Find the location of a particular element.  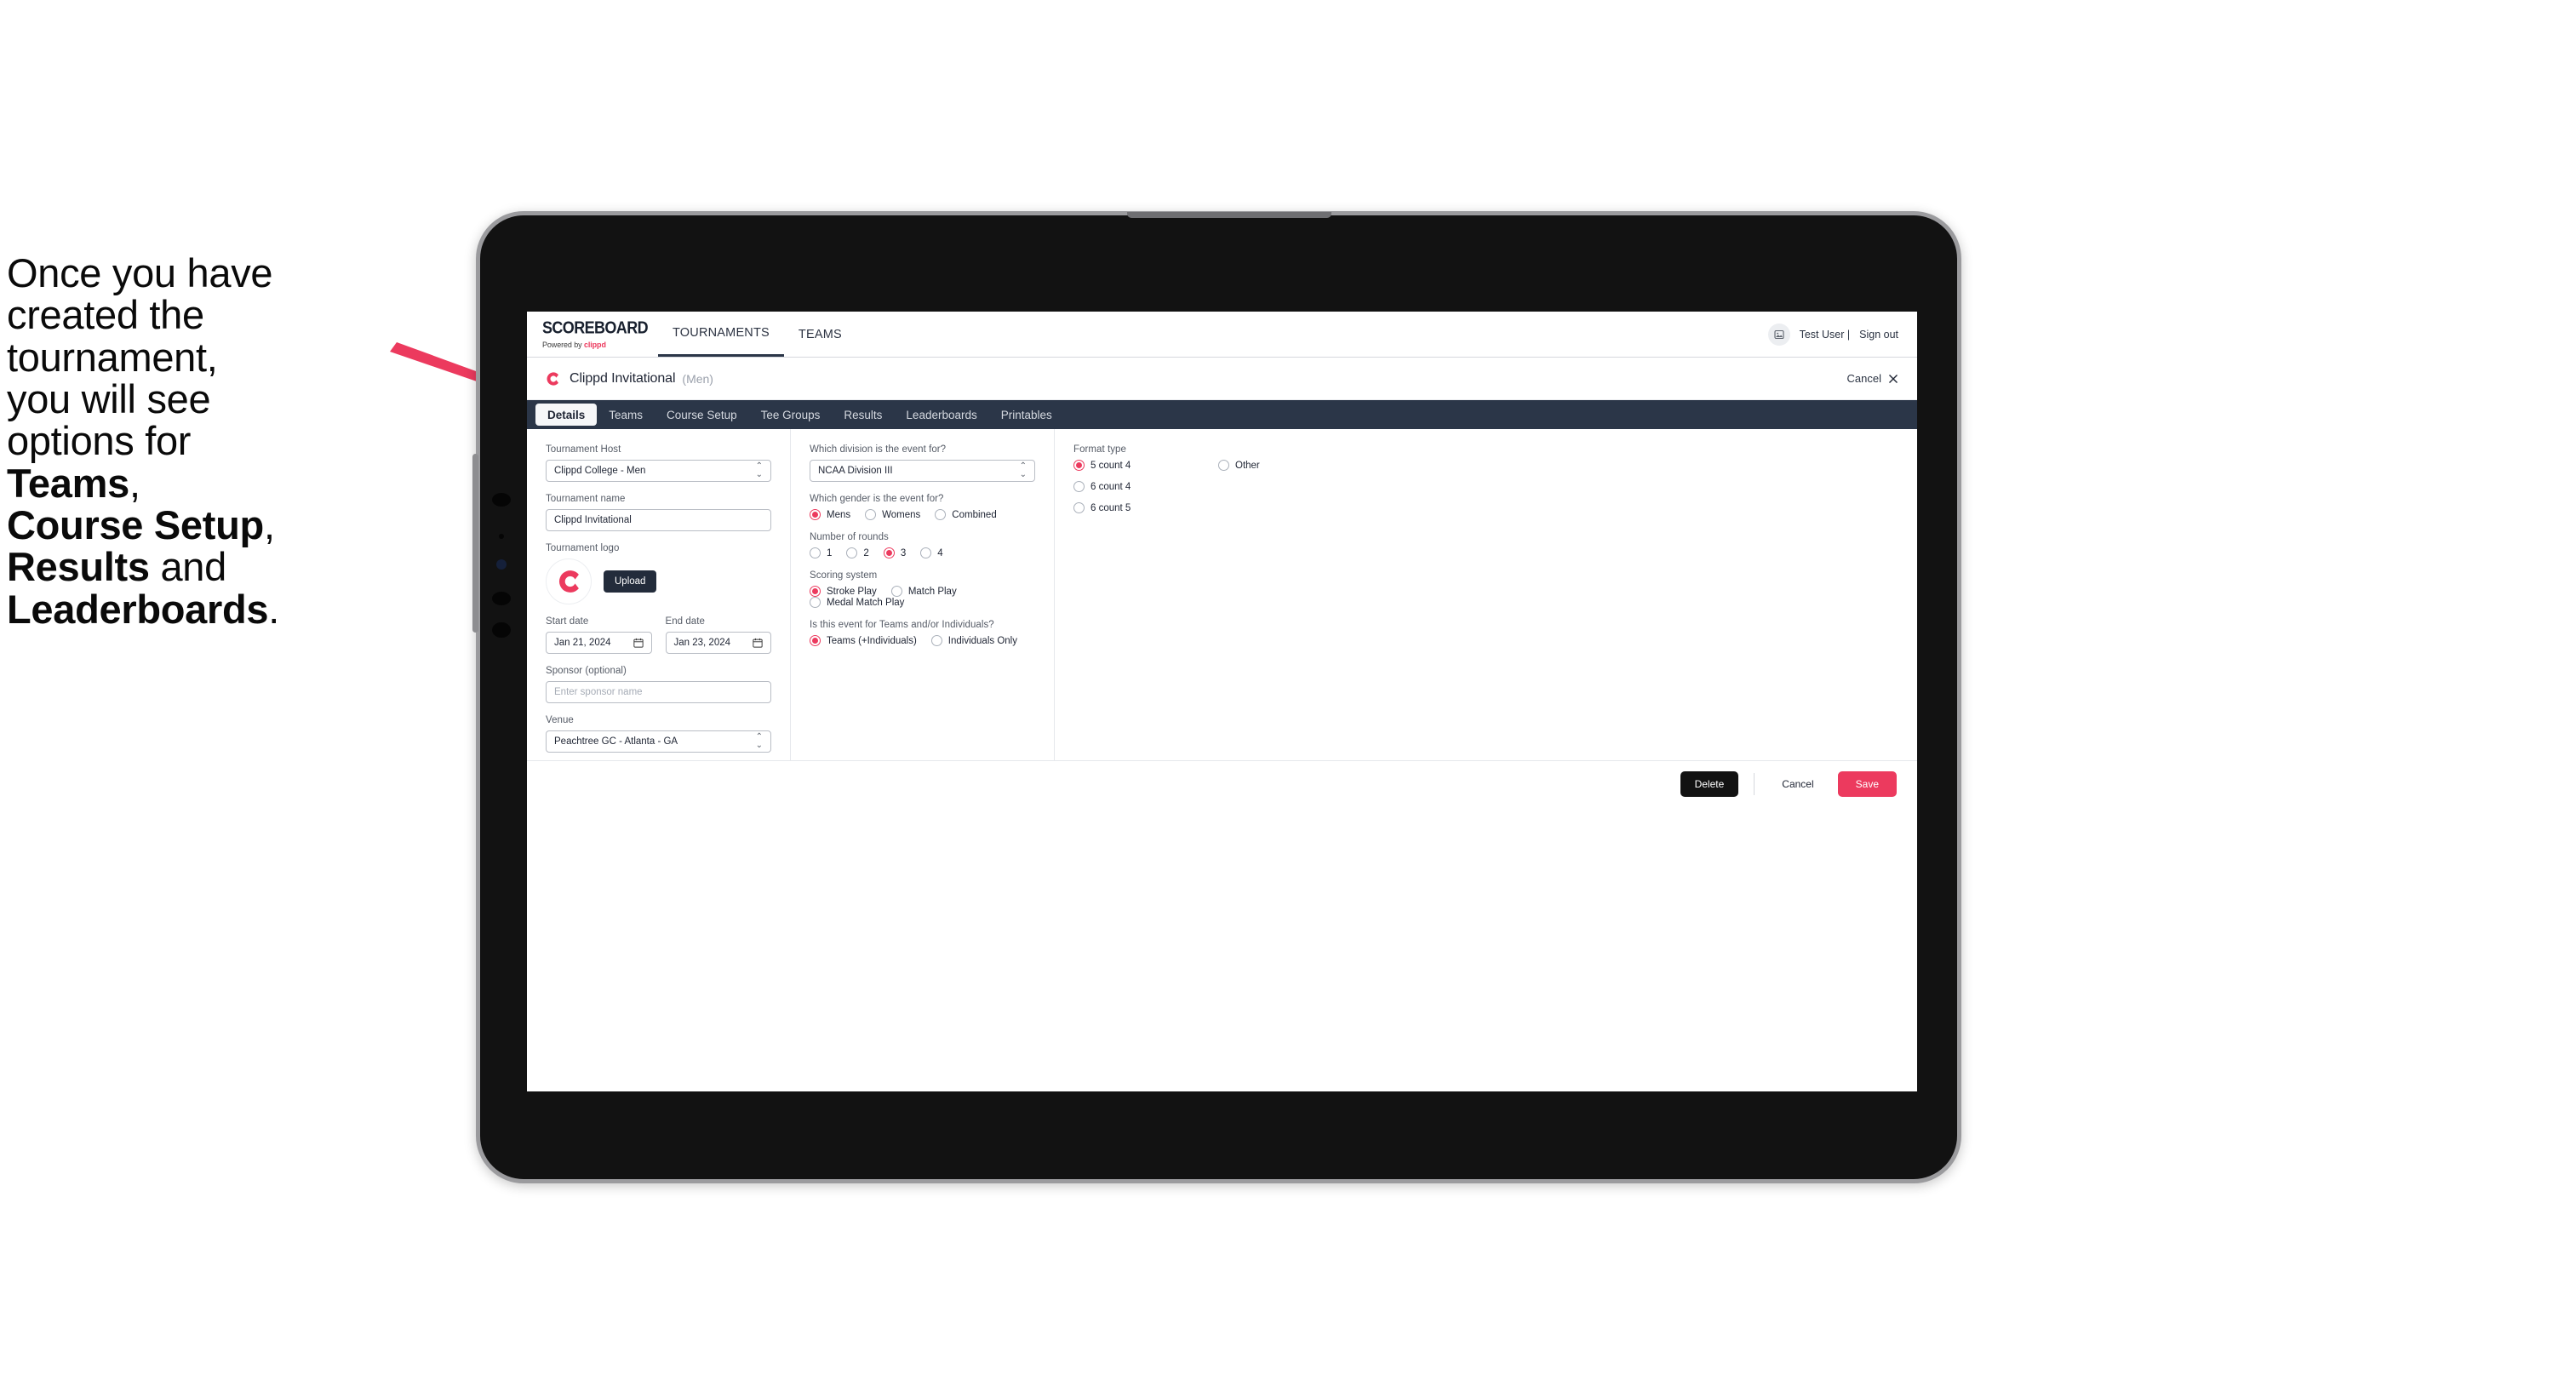

upload-logo-button: Upload is located at coordinates (631, 581).